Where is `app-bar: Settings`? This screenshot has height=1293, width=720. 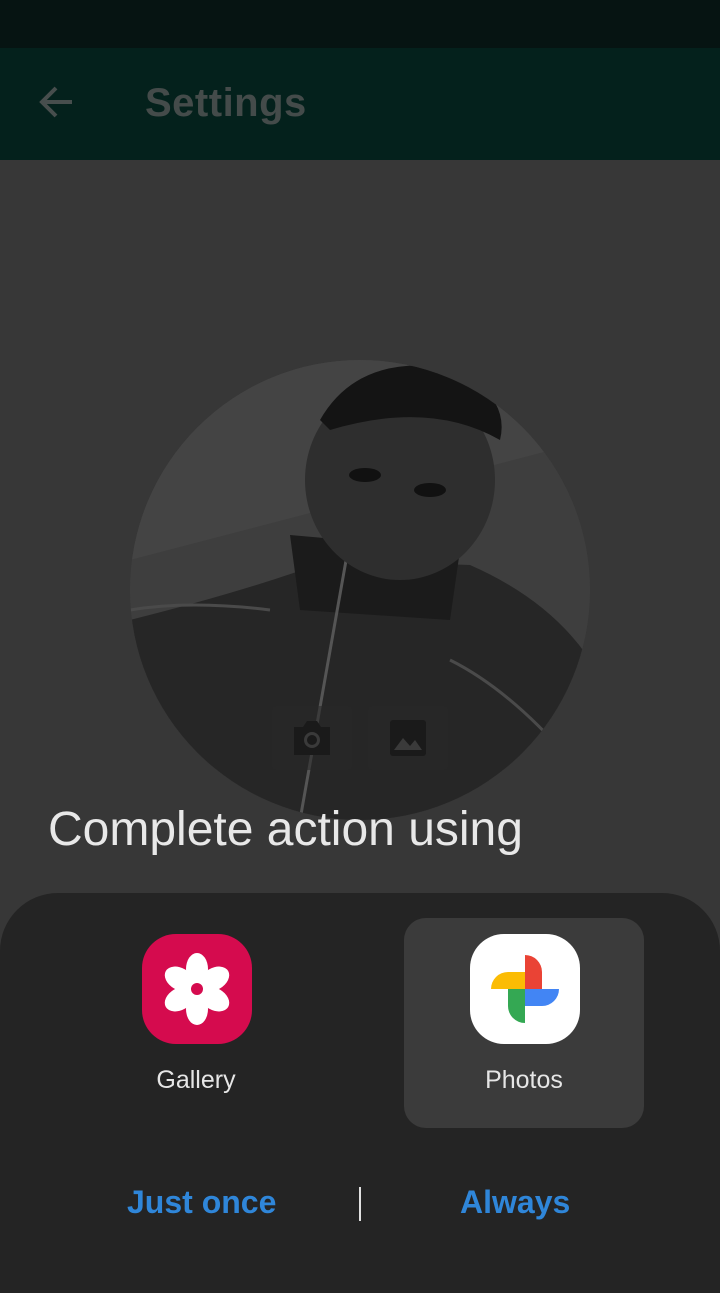
app-bar: Settings is located at coordinates (360, 104).